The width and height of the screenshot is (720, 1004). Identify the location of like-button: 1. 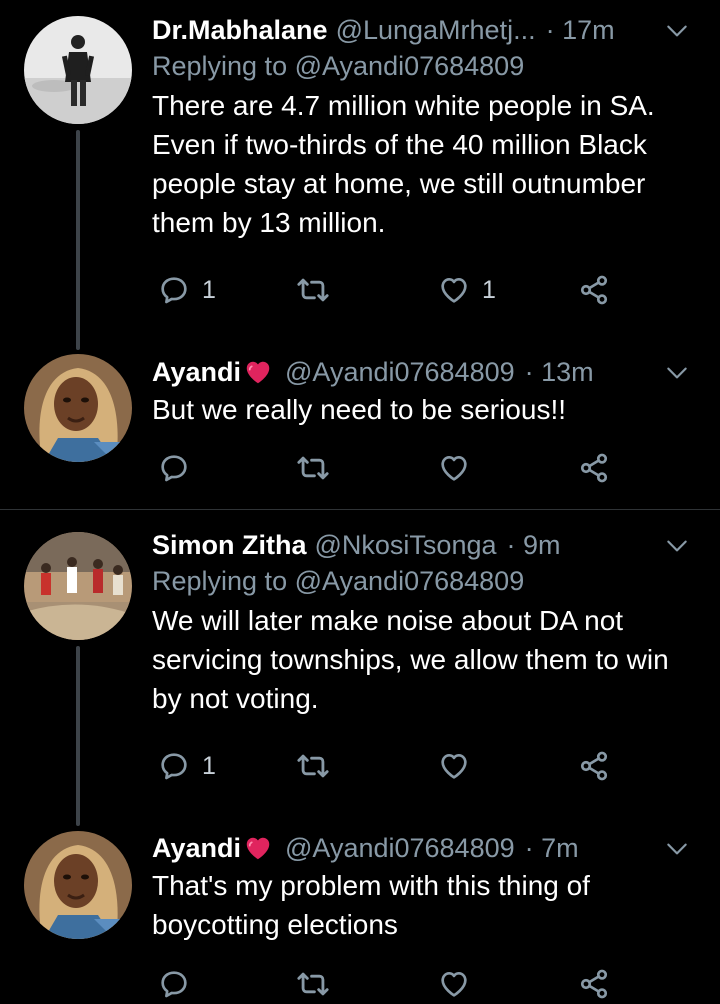
(467, 290).